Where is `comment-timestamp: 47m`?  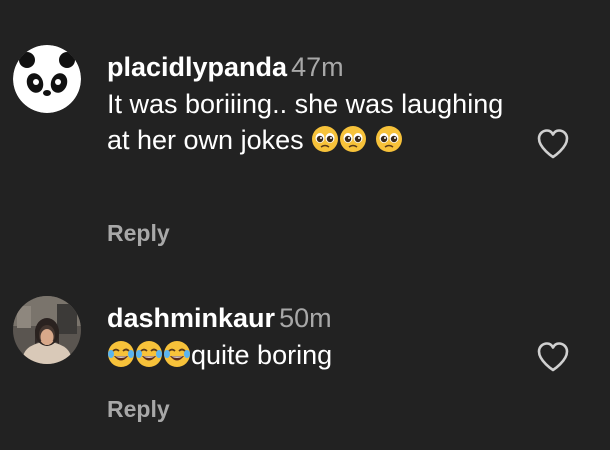
comment-timestamp: 47m is located at coordinates (317, 67).